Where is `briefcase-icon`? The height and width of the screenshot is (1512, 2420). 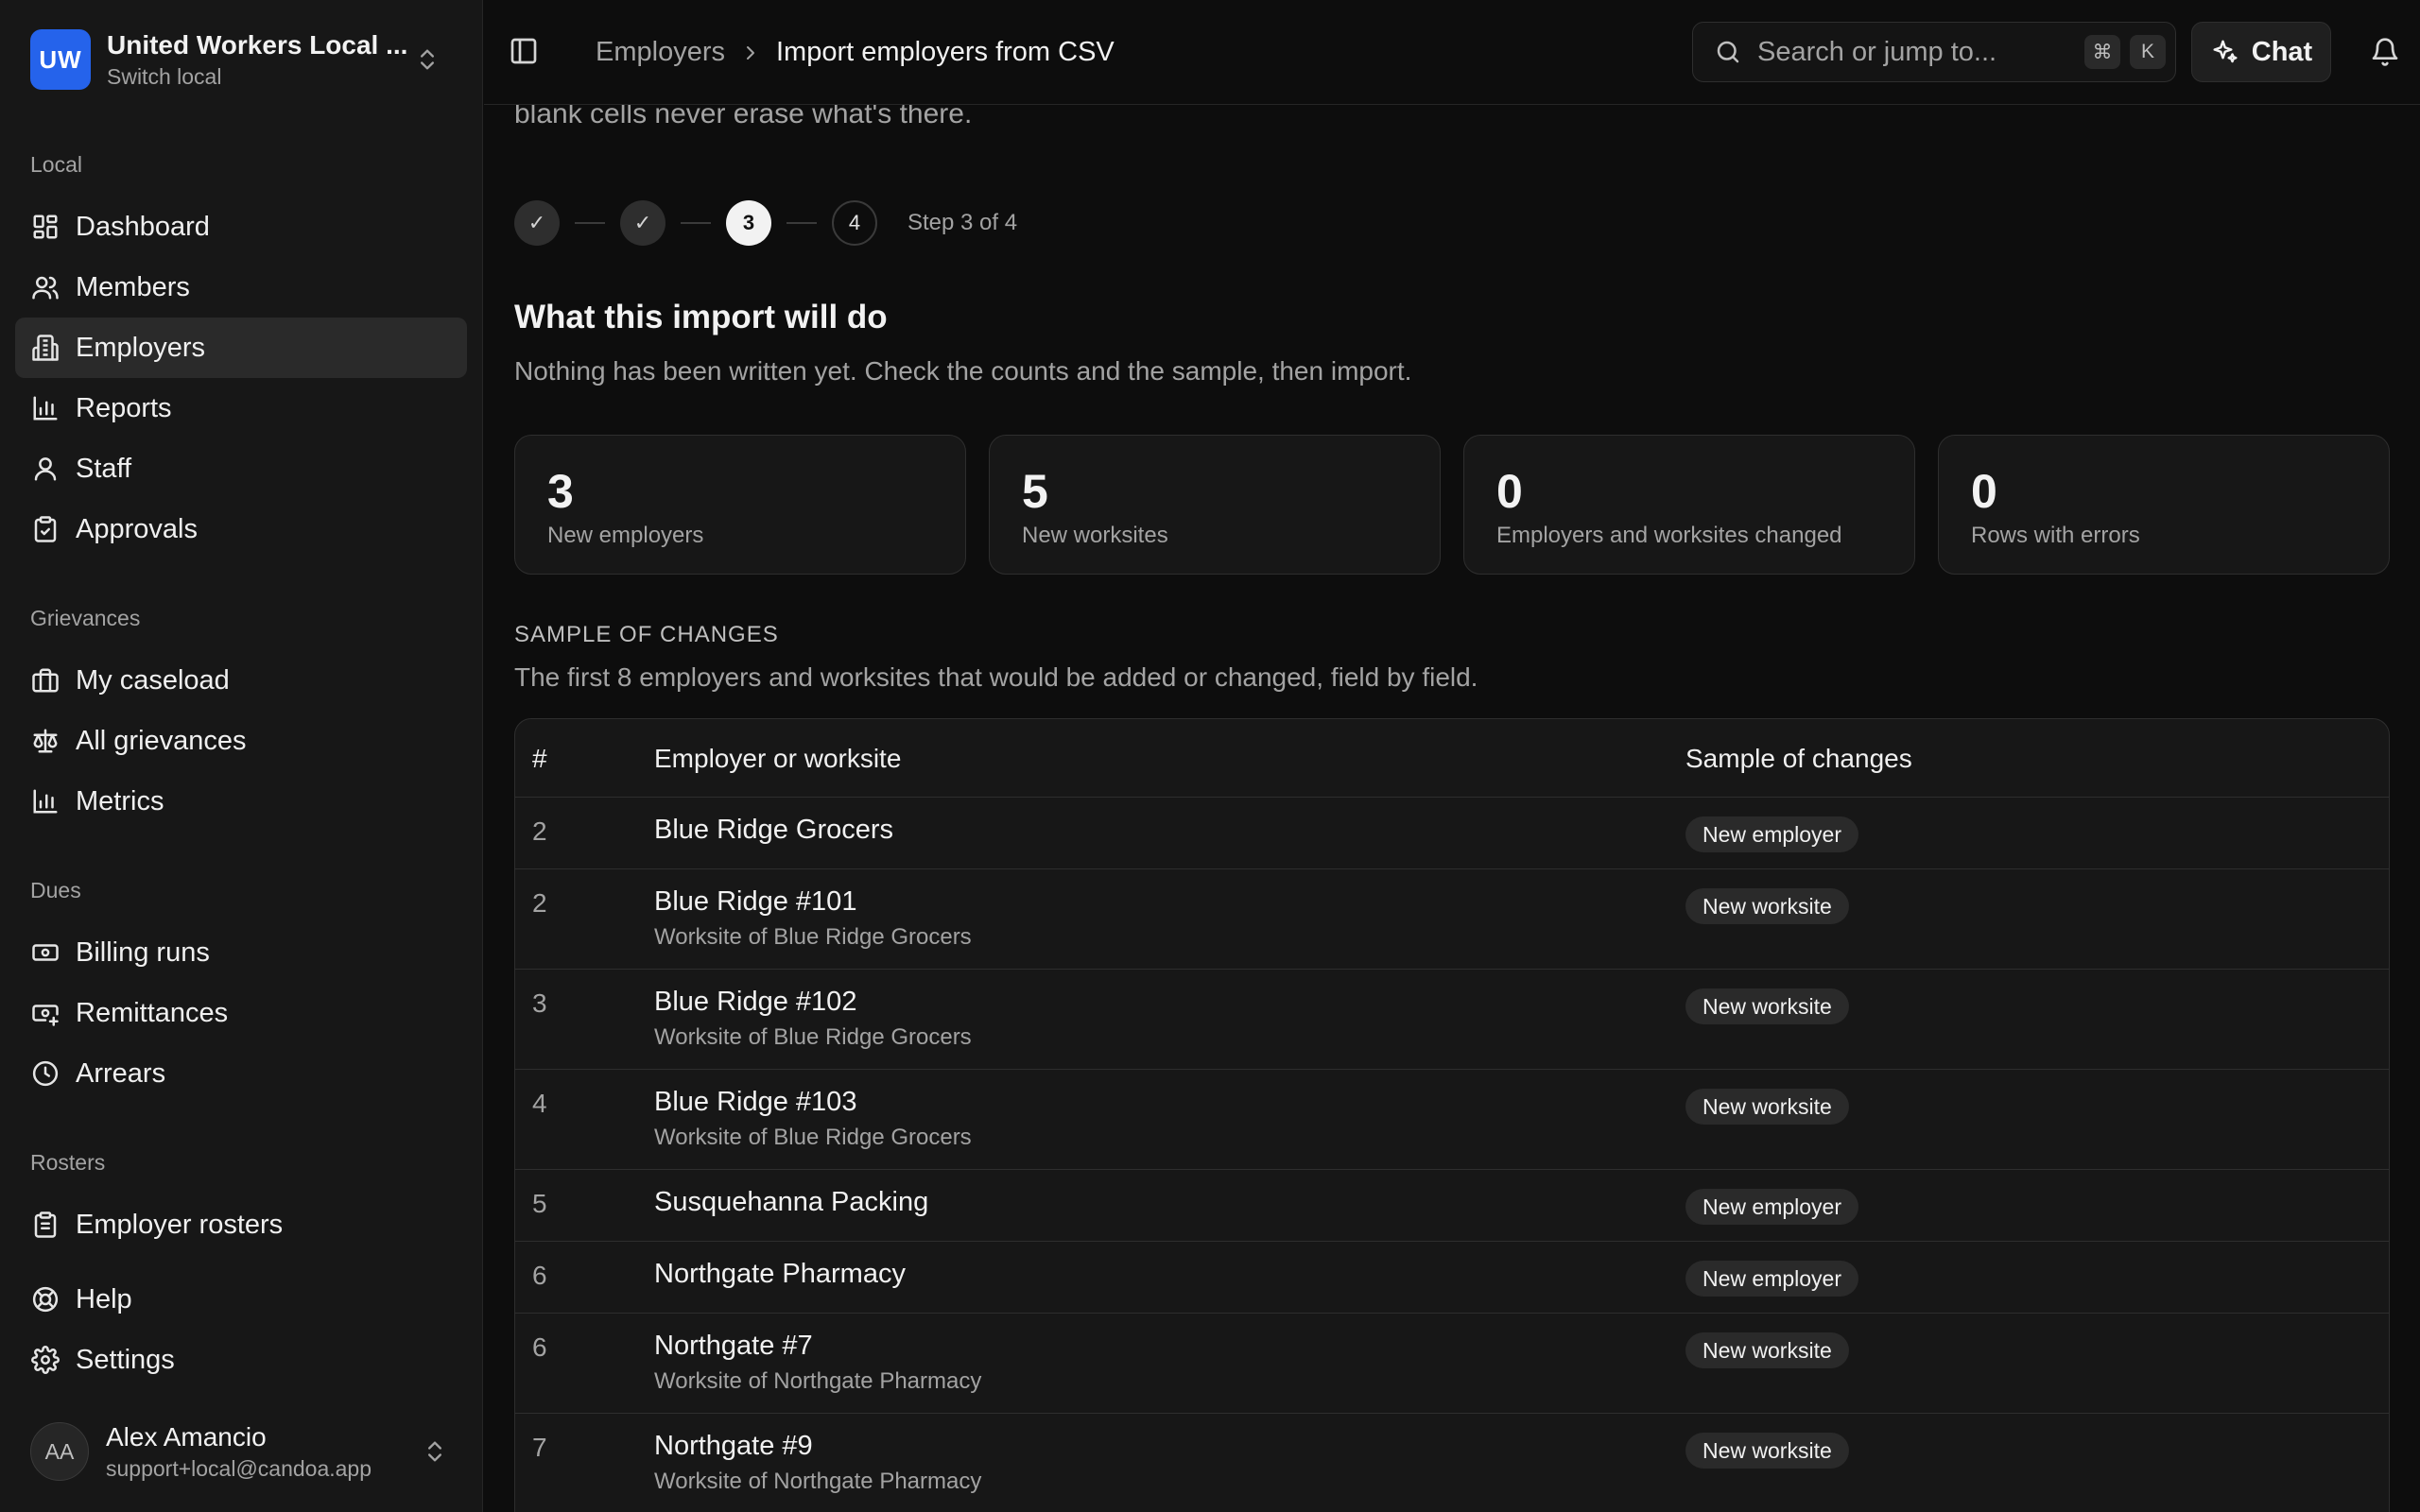 briefcase-icon is located at coordinates (45, 680).